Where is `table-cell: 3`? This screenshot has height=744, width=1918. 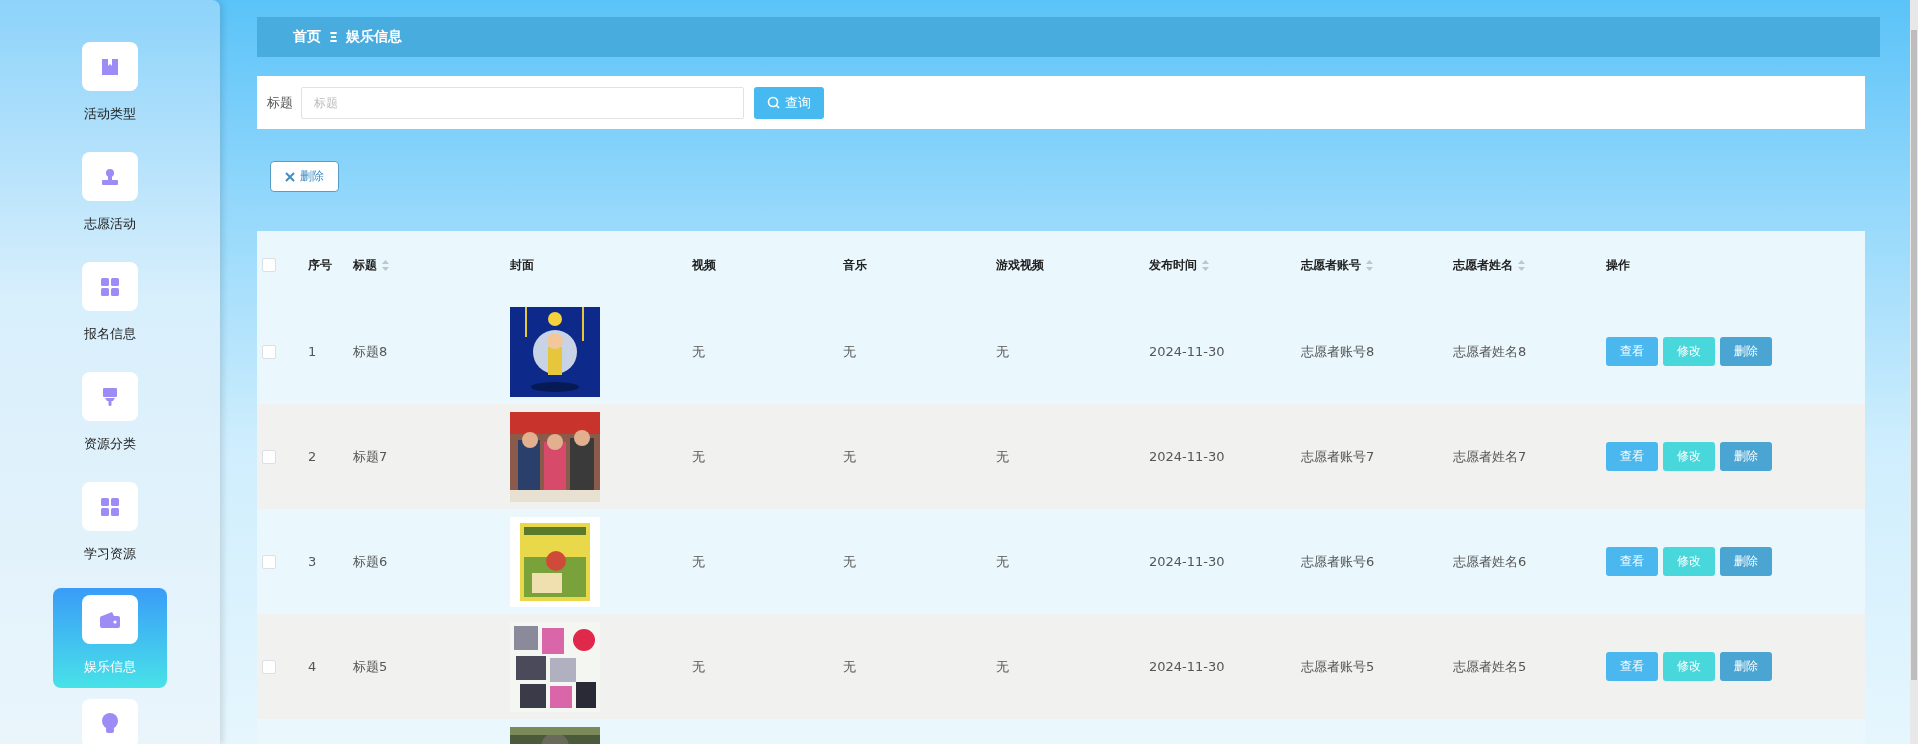 table-cell: 3 is located at coordinates (312, 561).